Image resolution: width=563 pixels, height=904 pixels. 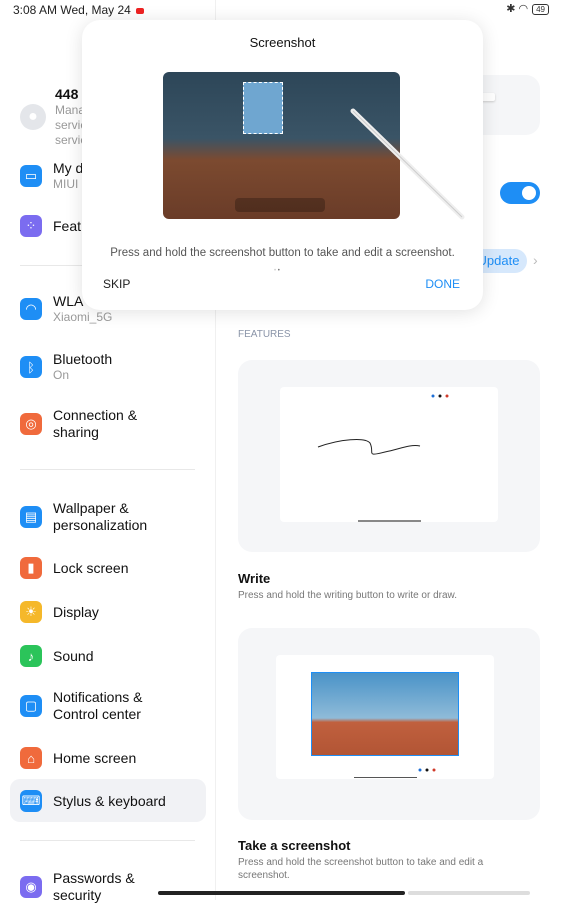 What do you see at coordinates (407, 164) in the screenshot?
I see `stylus-image` at bounding box center [407, 164].